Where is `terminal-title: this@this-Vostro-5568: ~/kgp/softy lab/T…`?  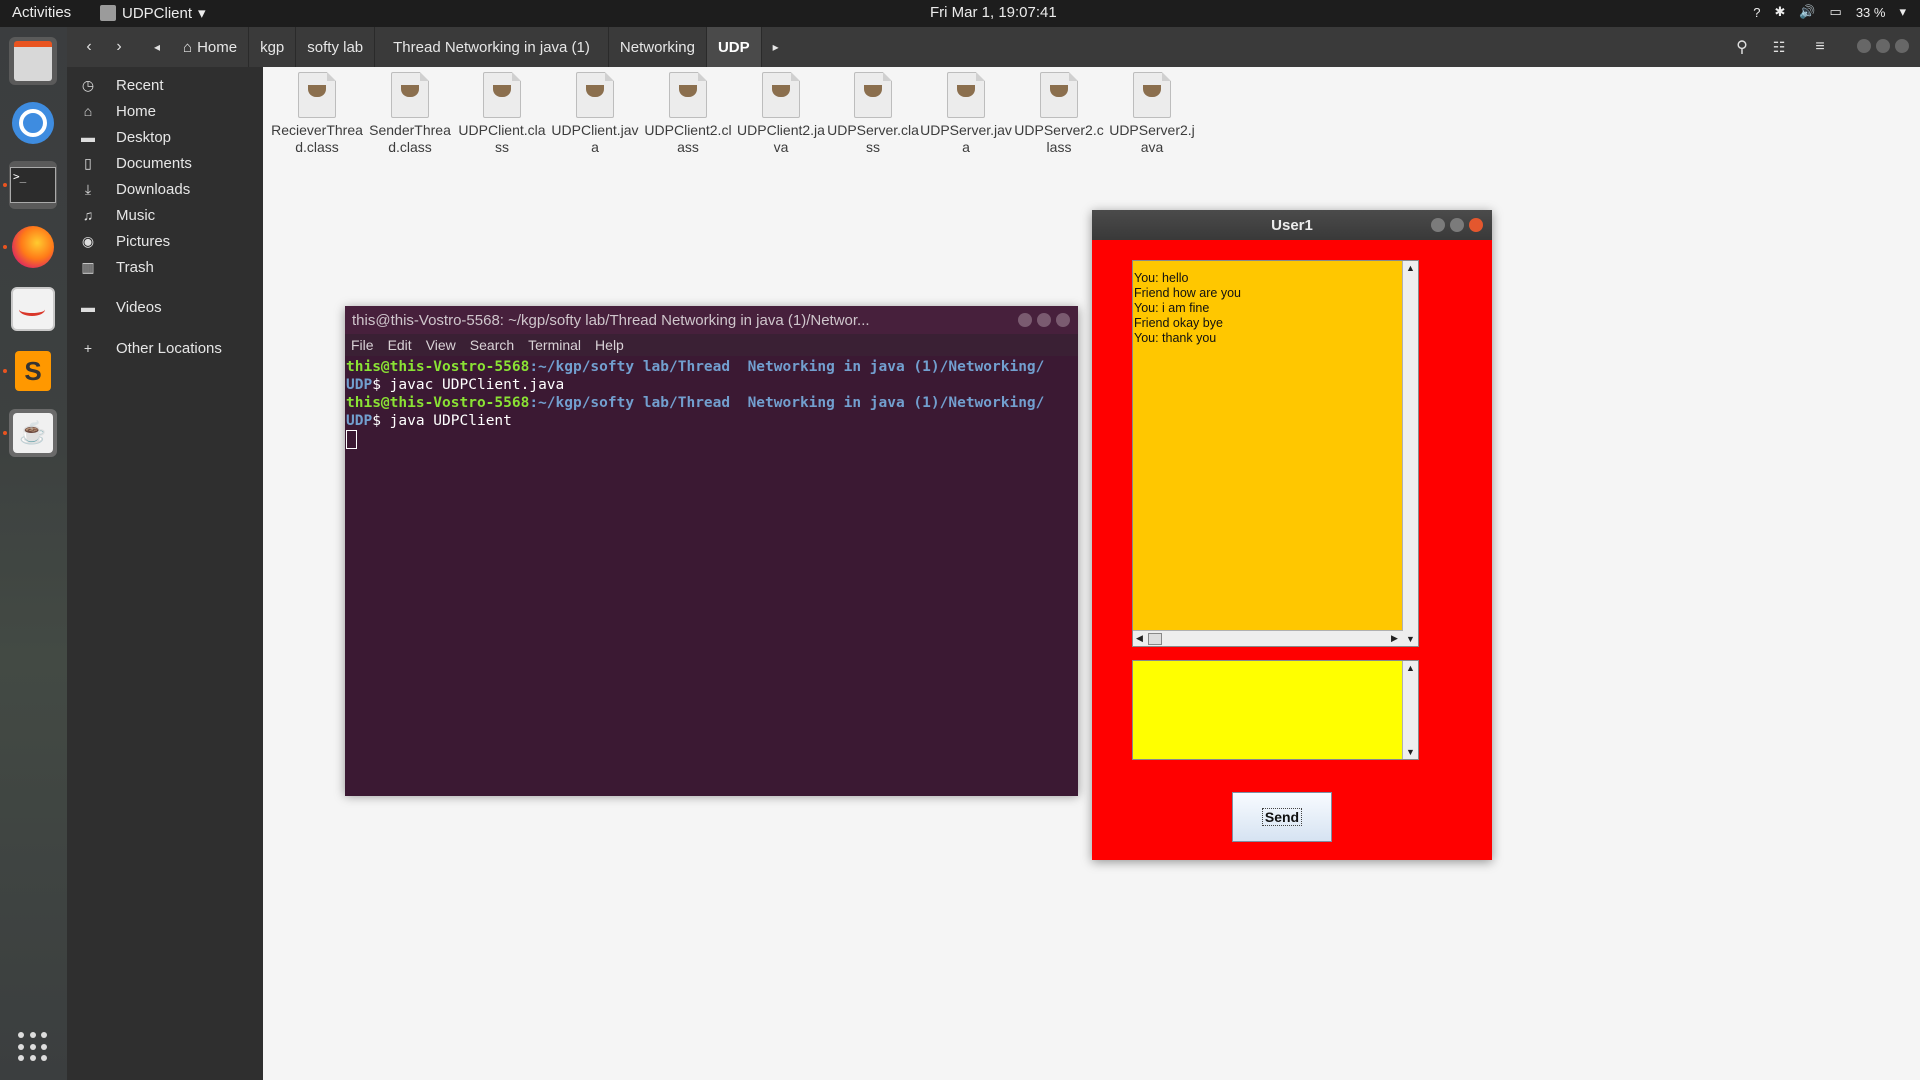 terminal-title: this@this-Vostro-5568: ~/kgp/softy lab/T… is located at coordinates (611, 320).